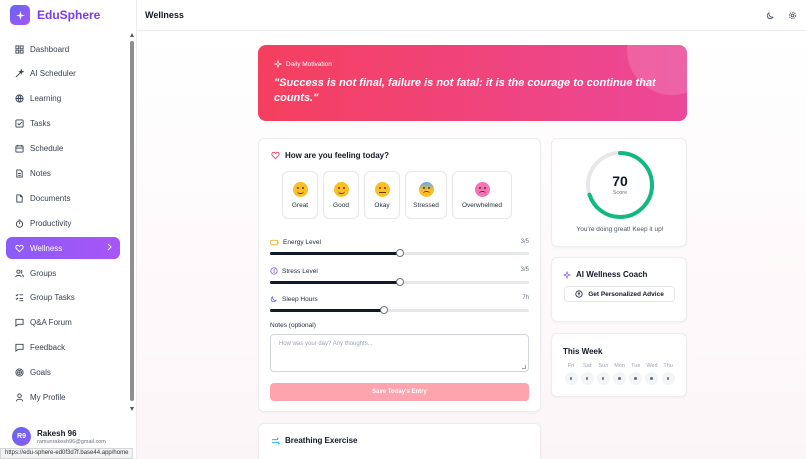 This screenshot has height=459, width=806. I want to click on day-label: Sat, so click(587, 366).